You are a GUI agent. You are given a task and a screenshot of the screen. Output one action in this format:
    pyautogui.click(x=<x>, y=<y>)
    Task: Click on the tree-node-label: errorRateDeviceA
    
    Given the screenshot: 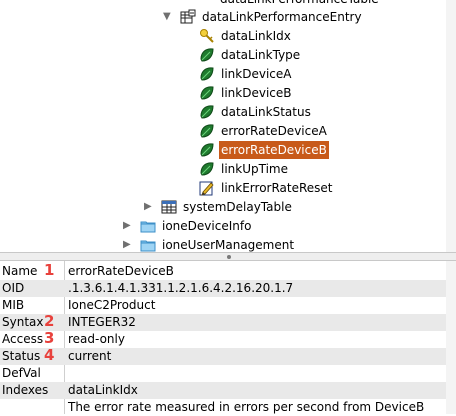 What is the action you would take?
    pyautogui.click(x=274, y=131)
    